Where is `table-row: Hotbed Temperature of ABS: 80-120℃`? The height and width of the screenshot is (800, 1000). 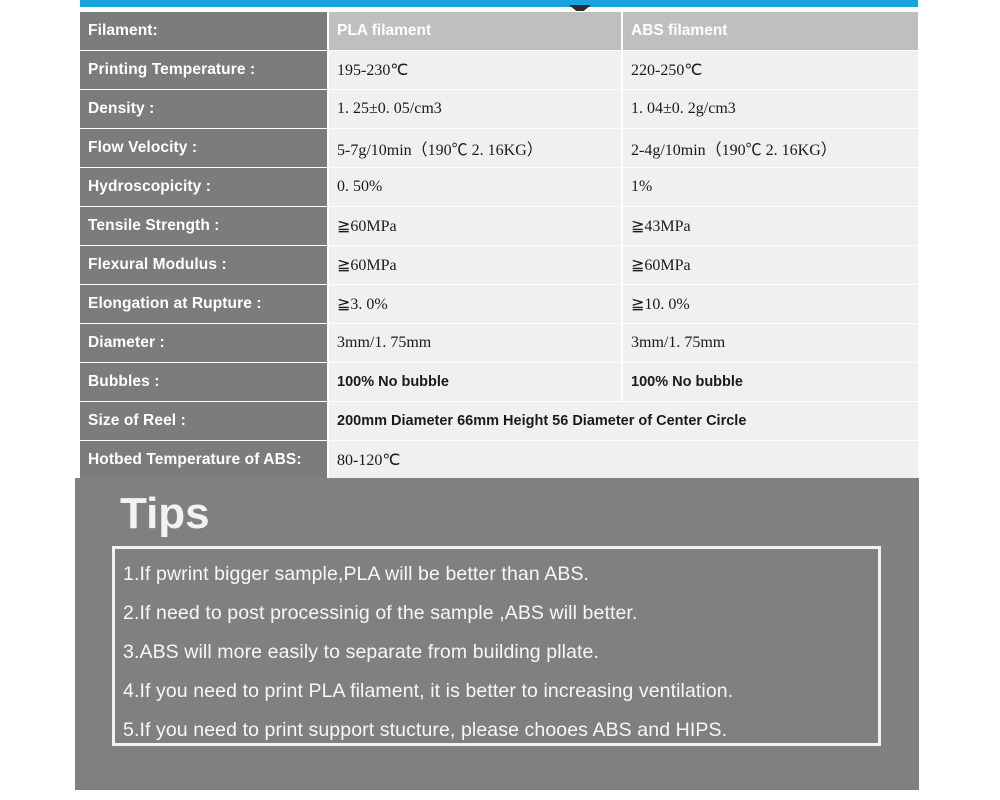 table-row: Hotbed Temperature of ABS: 80-120℃ is located at coordinates (499, 460).